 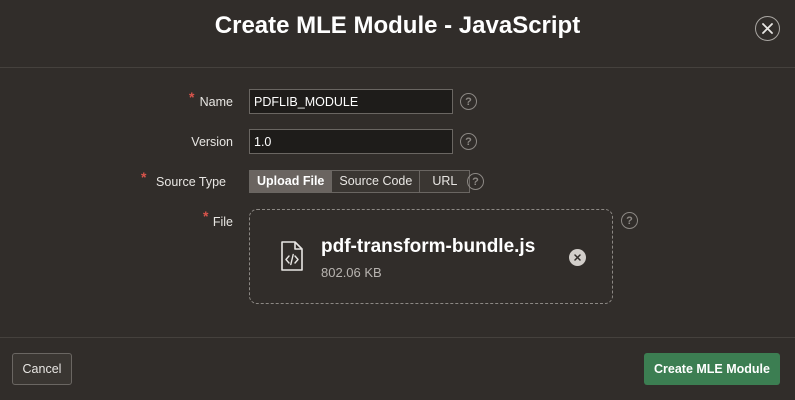 What do you see at coordinates (351, 101) in the screenshot?
I see `name-input` at bounding box center [351, 101].